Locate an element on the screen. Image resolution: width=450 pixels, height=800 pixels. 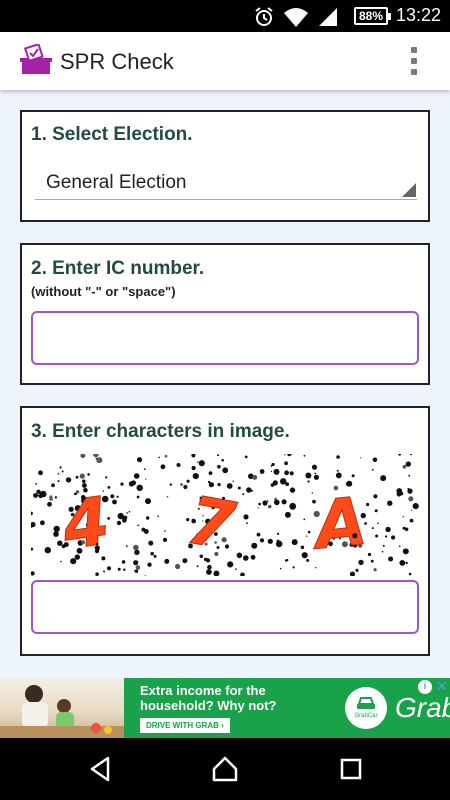
status-bar: 88% 13:22 is located at coordinates (225, 16).